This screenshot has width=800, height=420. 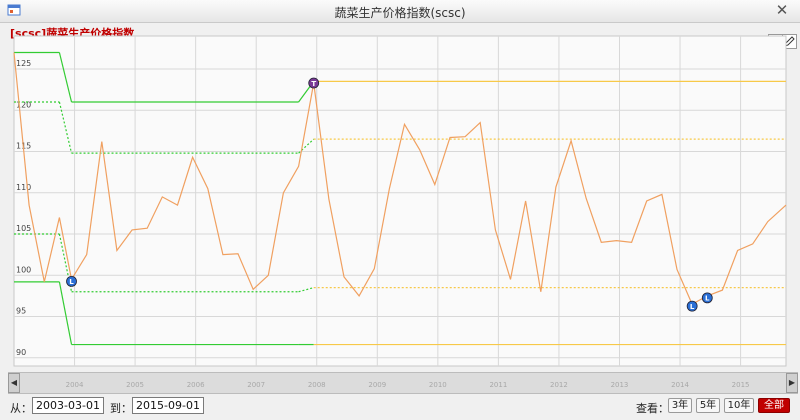 What do you see at coordinates (437, 385) in the screenshot?
I see `scrollbar-tick-label: 2010` at bounding box center [437, 385].